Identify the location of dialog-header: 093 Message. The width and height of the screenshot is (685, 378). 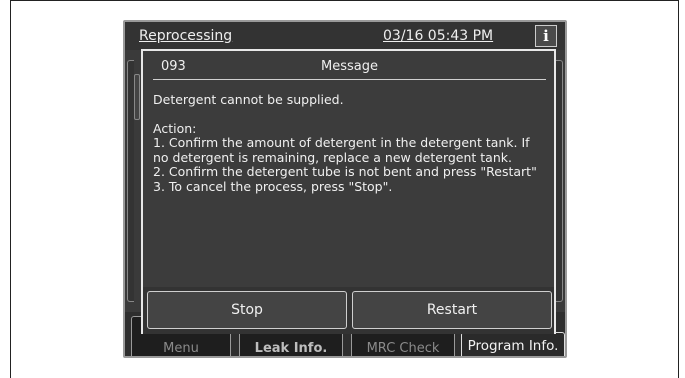
(349, 68).